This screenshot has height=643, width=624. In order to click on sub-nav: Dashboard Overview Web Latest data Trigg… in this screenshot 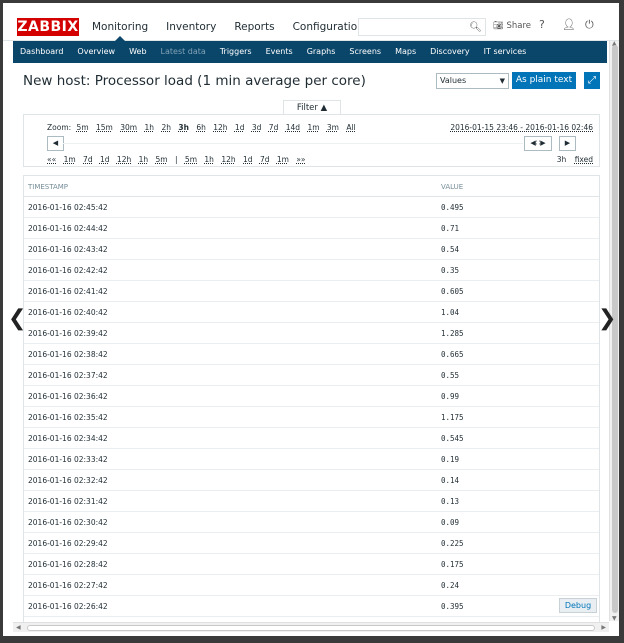, I will do `click(310, 52)`.